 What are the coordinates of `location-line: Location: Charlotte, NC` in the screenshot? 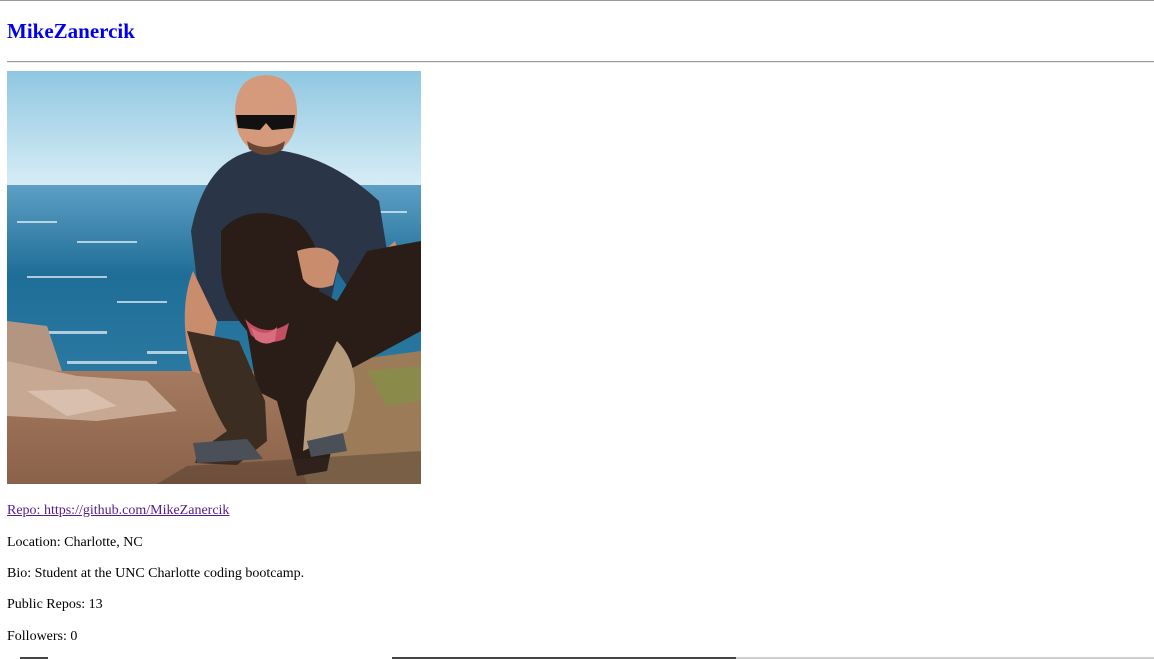 It's located at (75, 543).